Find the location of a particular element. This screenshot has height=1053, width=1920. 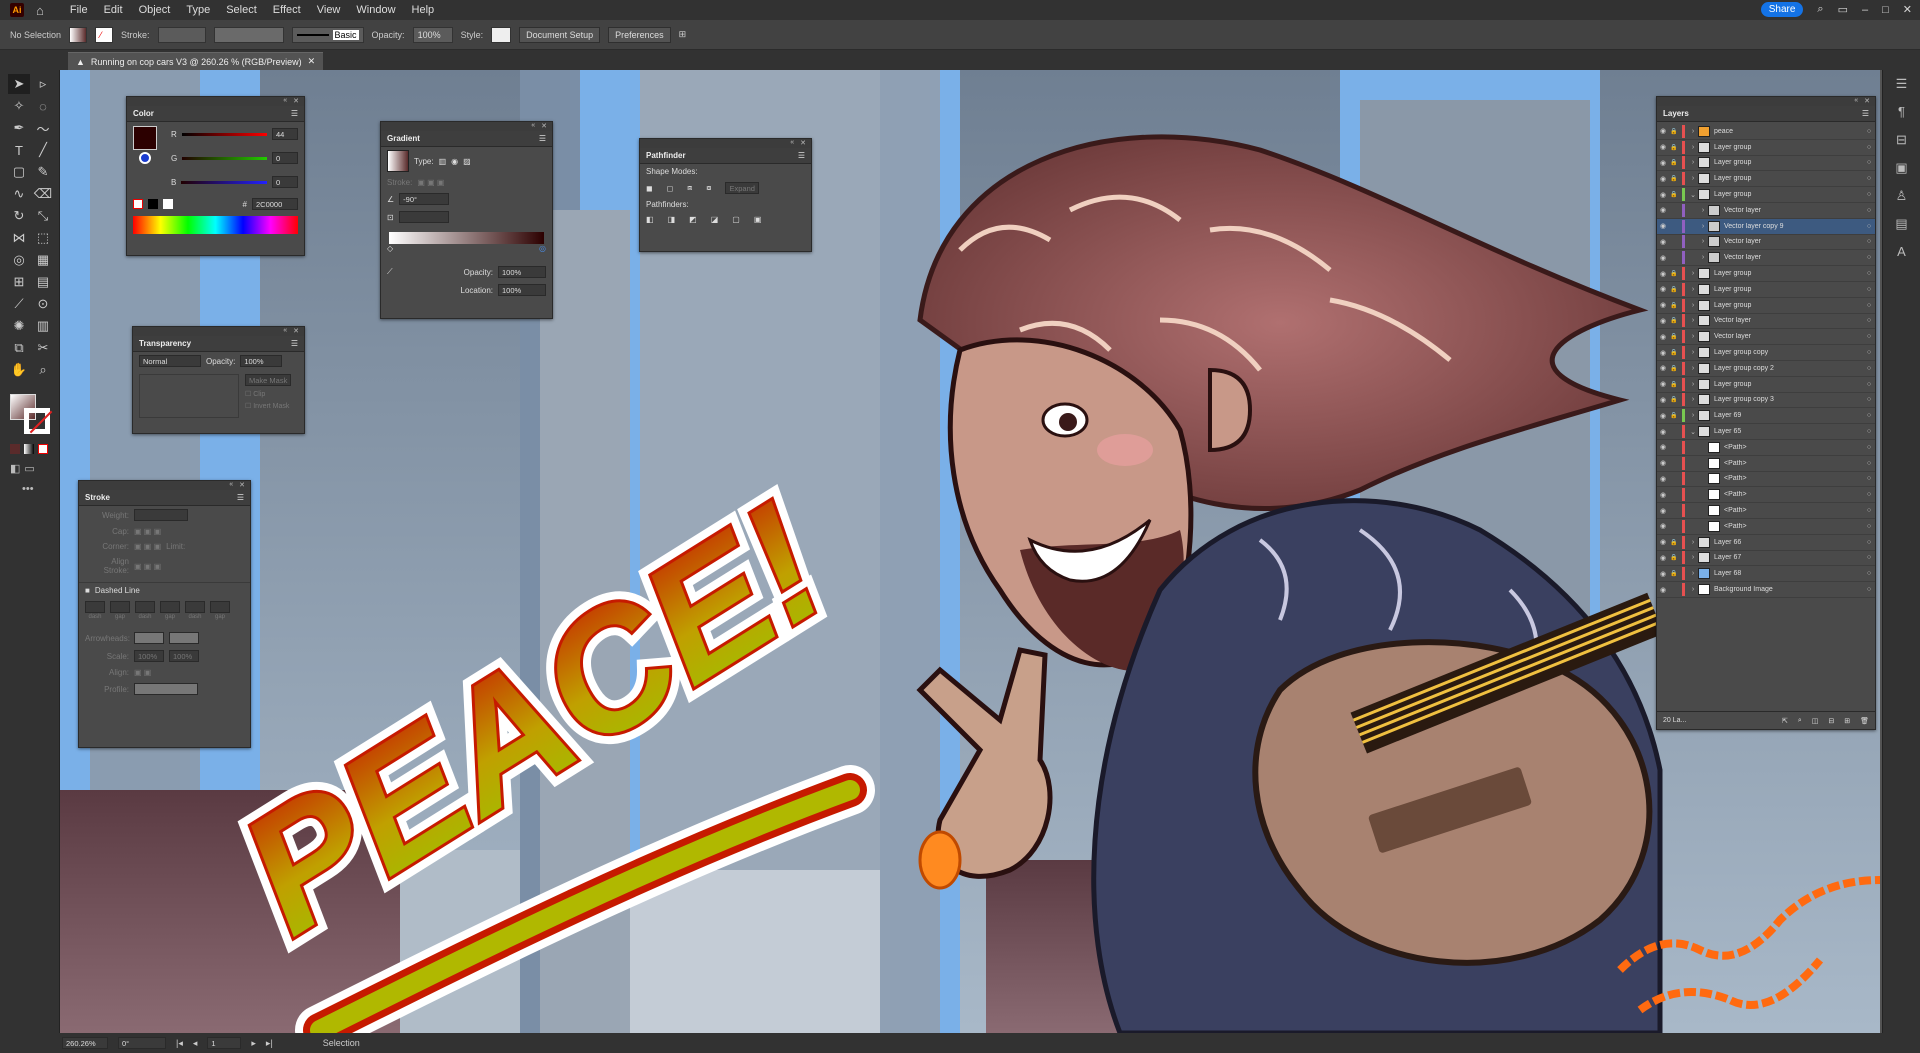

align-stroke-buttons: ▣ ▣ ▣ is located at coordinates (147, 566).